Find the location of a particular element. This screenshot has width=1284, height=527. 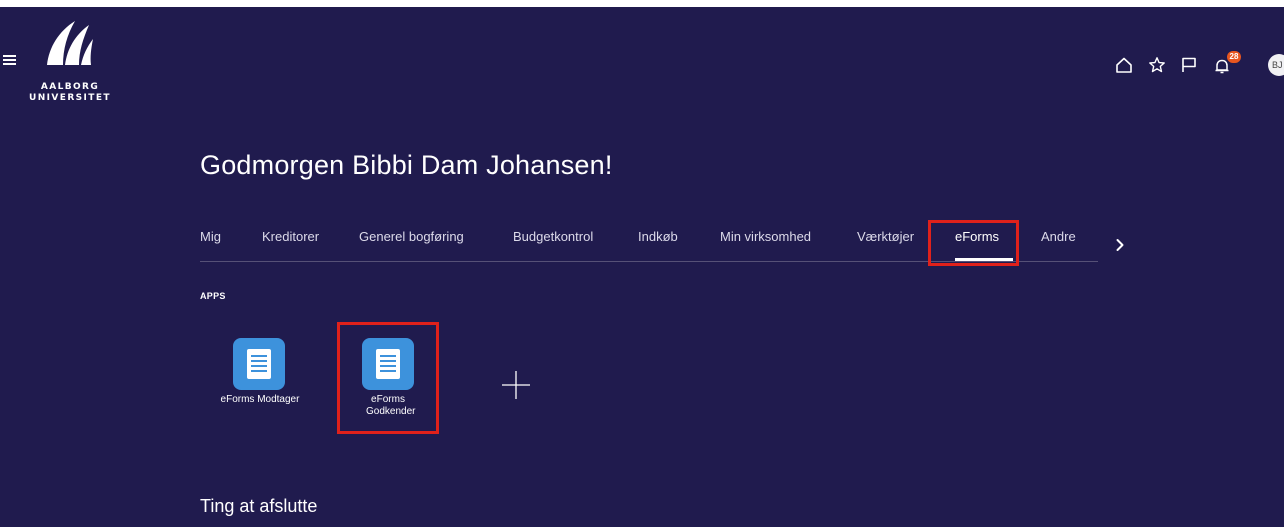

app-highlight-box is located at coordinates (388, 378).